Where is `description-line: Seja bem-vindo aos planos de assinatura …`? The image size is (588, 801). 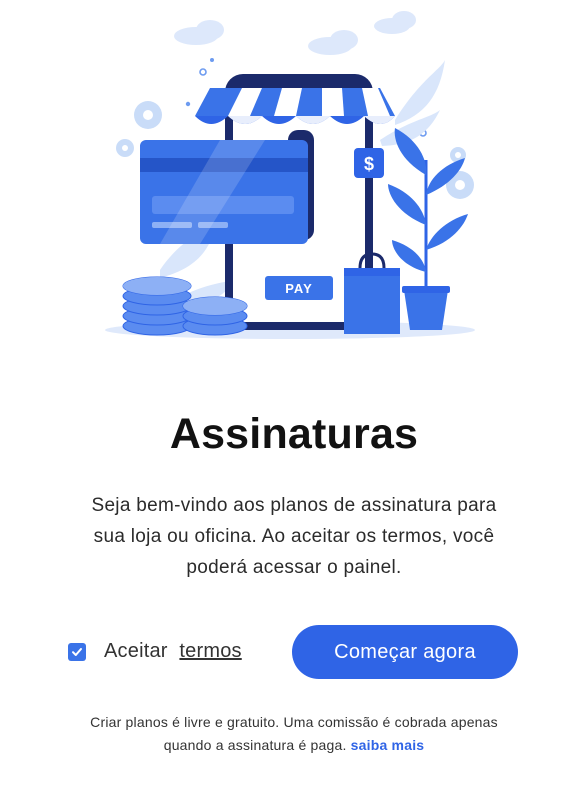 description-line: Seja bem-vindo aos planos de assinatura … is located at coordinates (294, 505).